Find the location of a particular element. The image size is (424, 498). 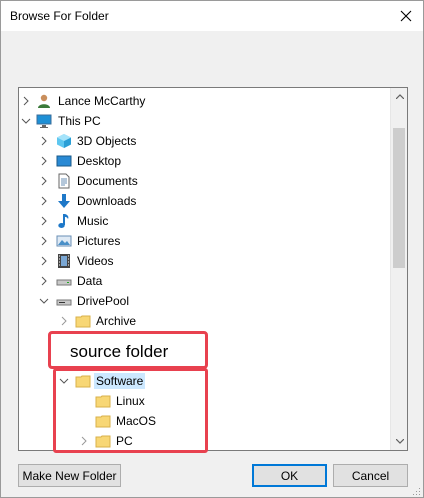

downloads-icon is located at coordinates (64, 201).